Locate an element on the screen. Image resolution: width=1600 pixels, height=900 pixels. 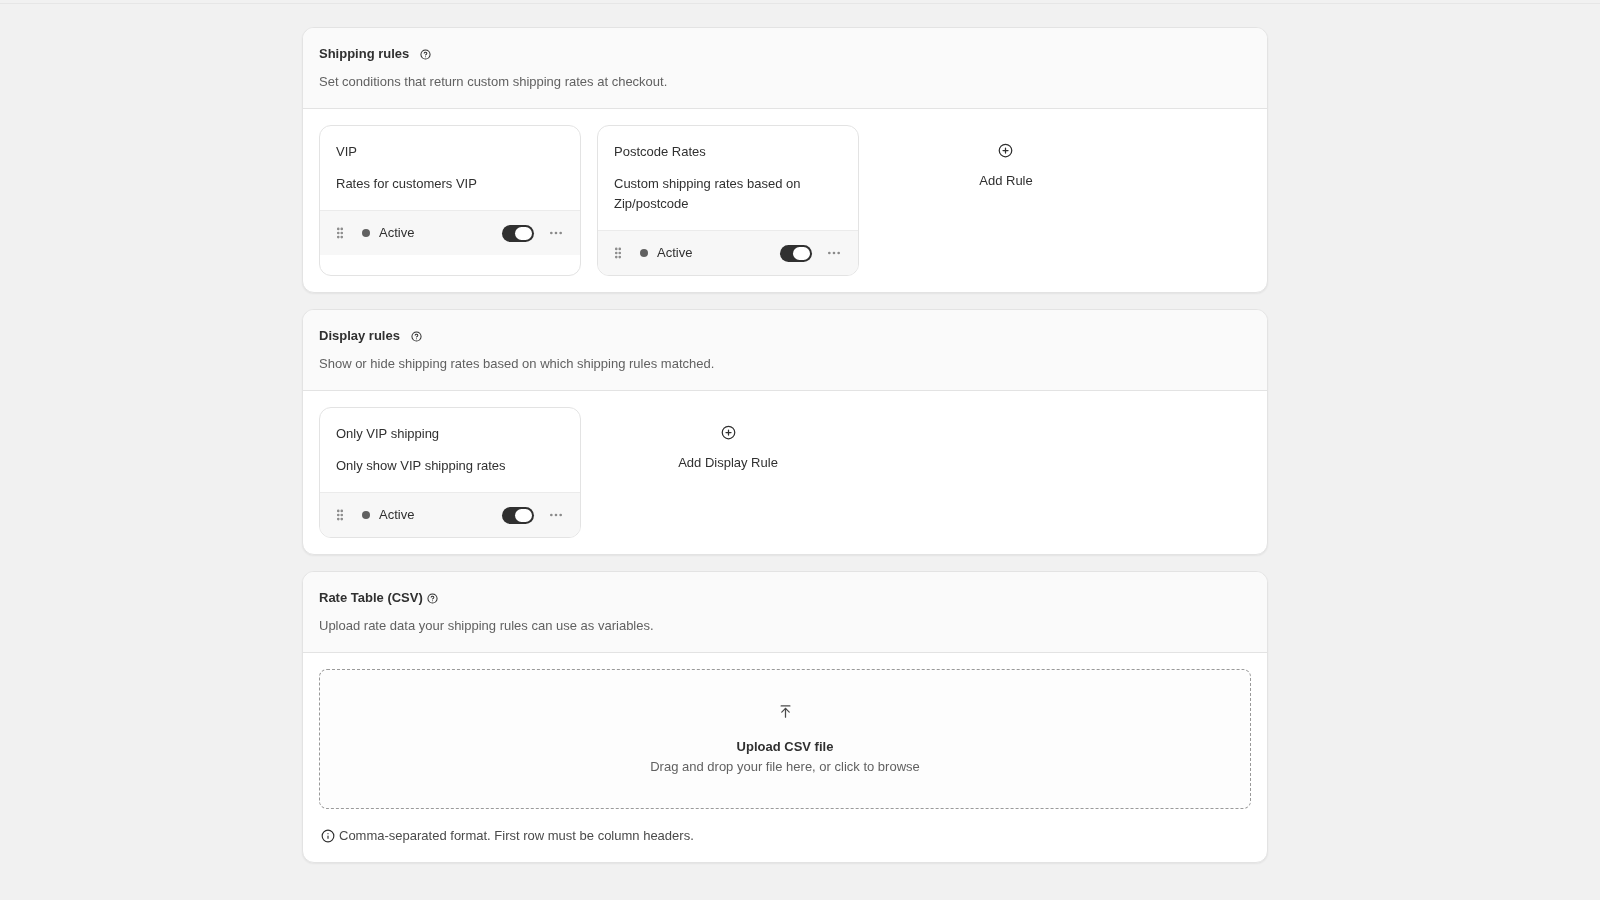
upload-title: Upload CSV file is located at coordinates (785, 747).